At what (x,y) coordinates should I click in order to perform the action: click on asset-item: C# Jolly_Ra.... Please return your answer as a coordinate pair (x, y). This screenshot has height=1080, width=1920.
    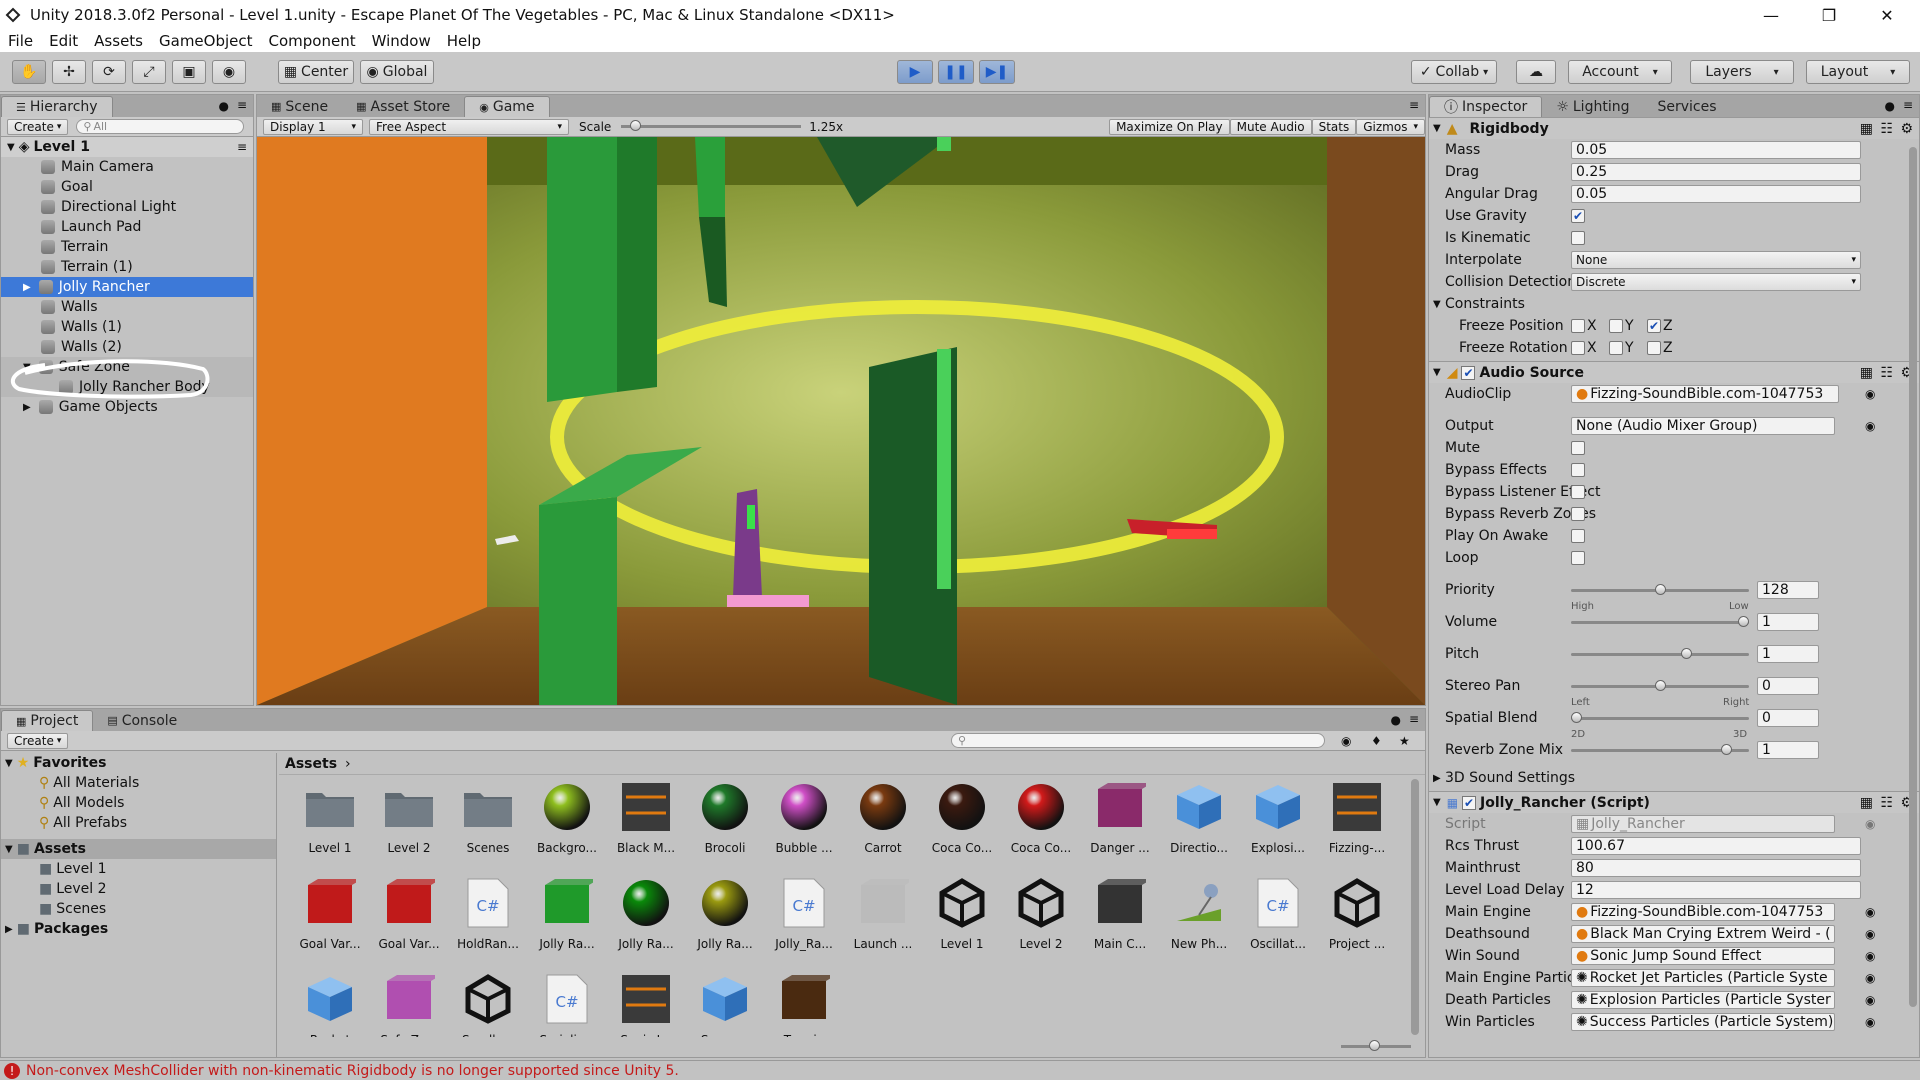
    Looking at the image, I should click on (804, 914).